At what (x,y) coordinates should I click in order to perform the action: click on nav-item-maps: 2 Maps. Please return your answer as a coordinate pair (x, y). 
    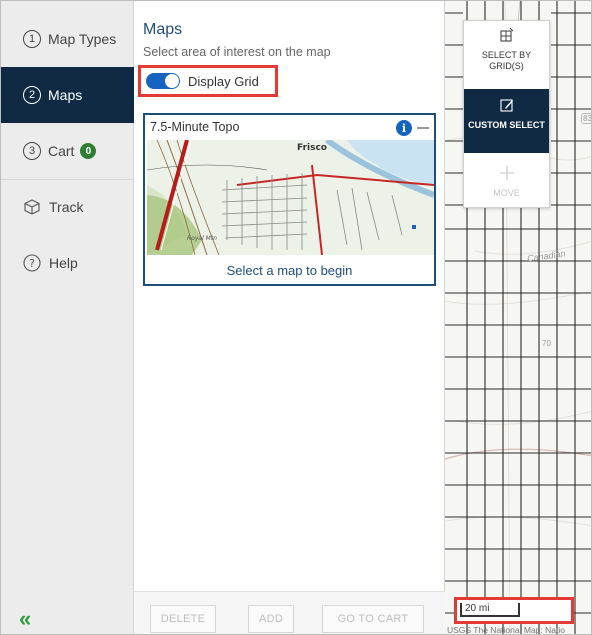
    Looking at the image, I should click on (67, 95).